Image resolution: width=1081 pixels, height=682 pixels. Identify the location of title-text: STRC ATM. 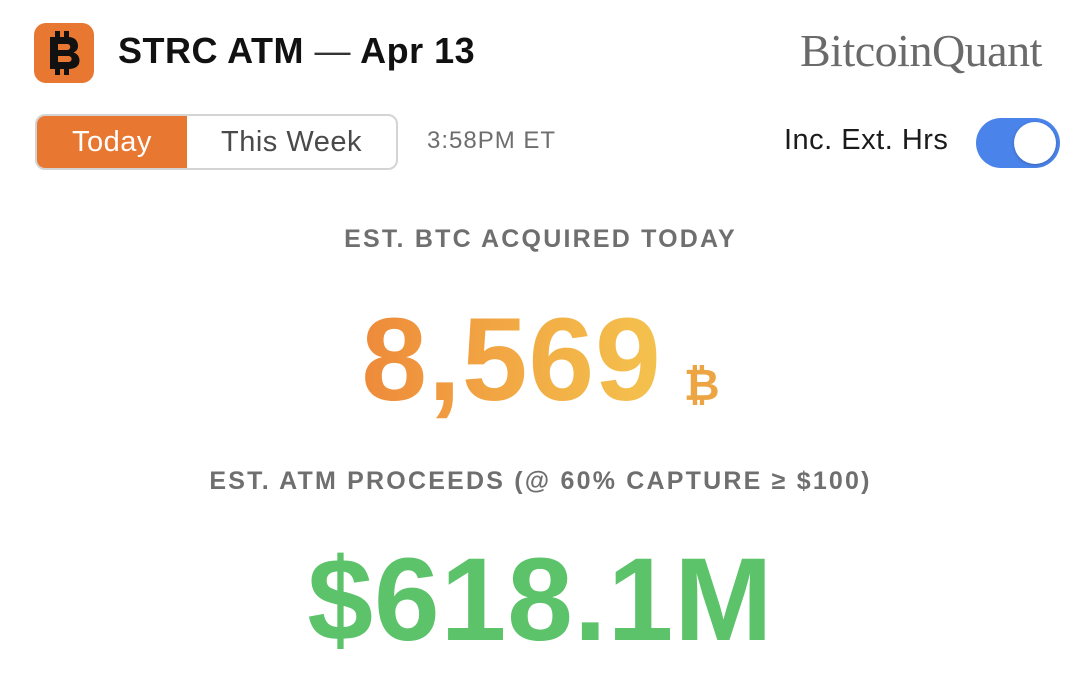
(211, 50).